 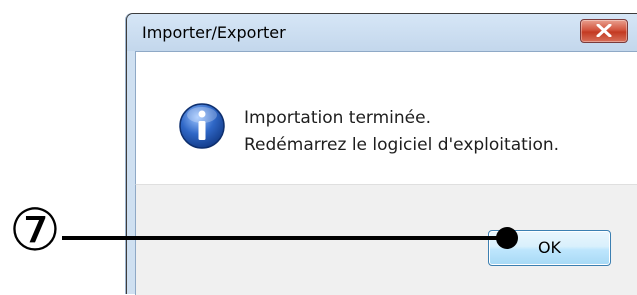 What do you see at coordinates (35, 230) in the screenshot?
I see `callout-number: ⑦` at bounding box center [35, 230].